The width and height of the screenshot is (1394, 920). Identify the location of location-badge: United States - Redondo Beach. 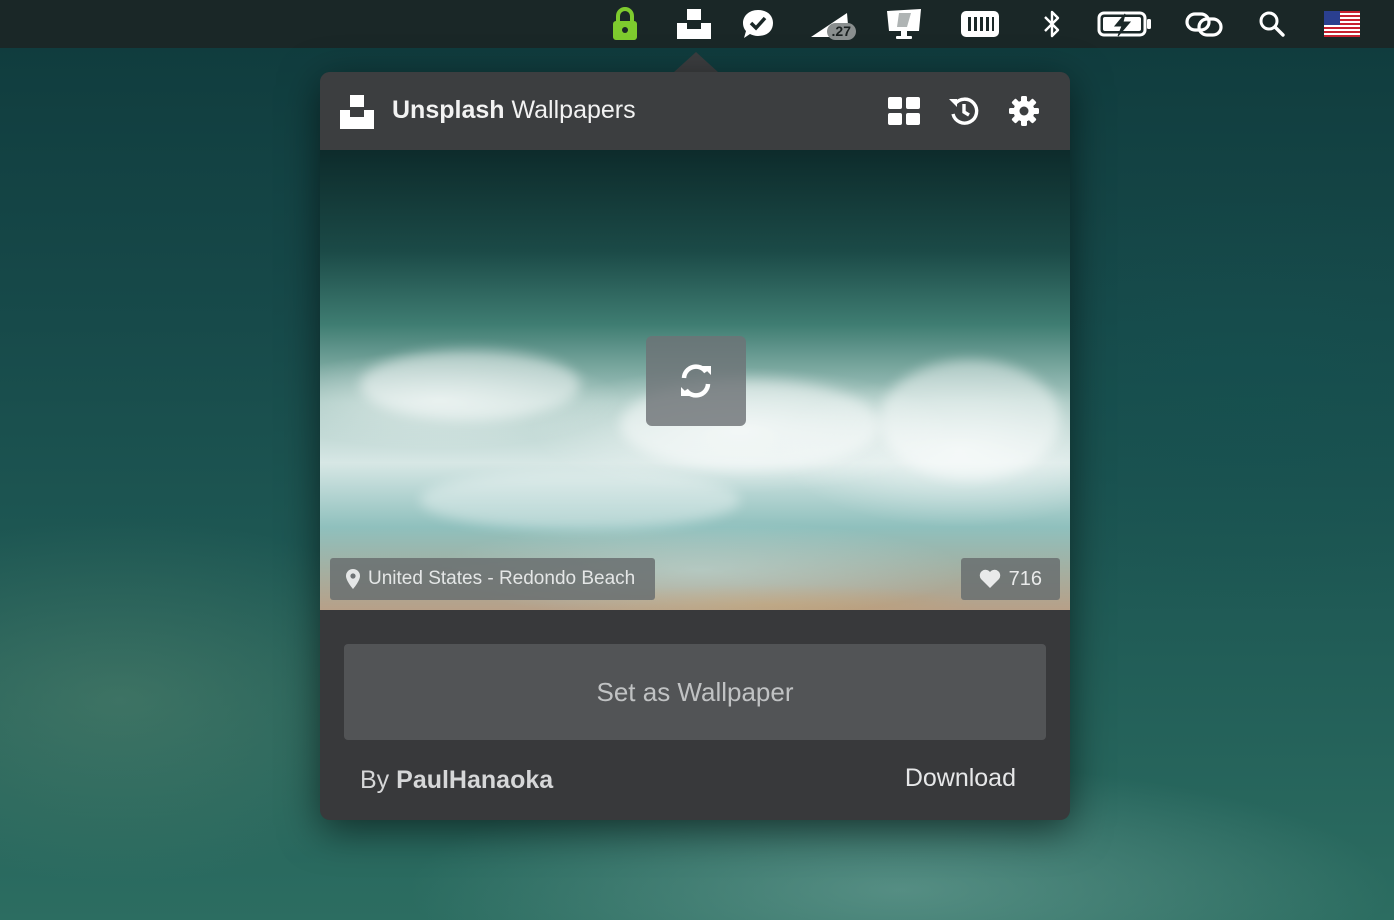
(493, 579).